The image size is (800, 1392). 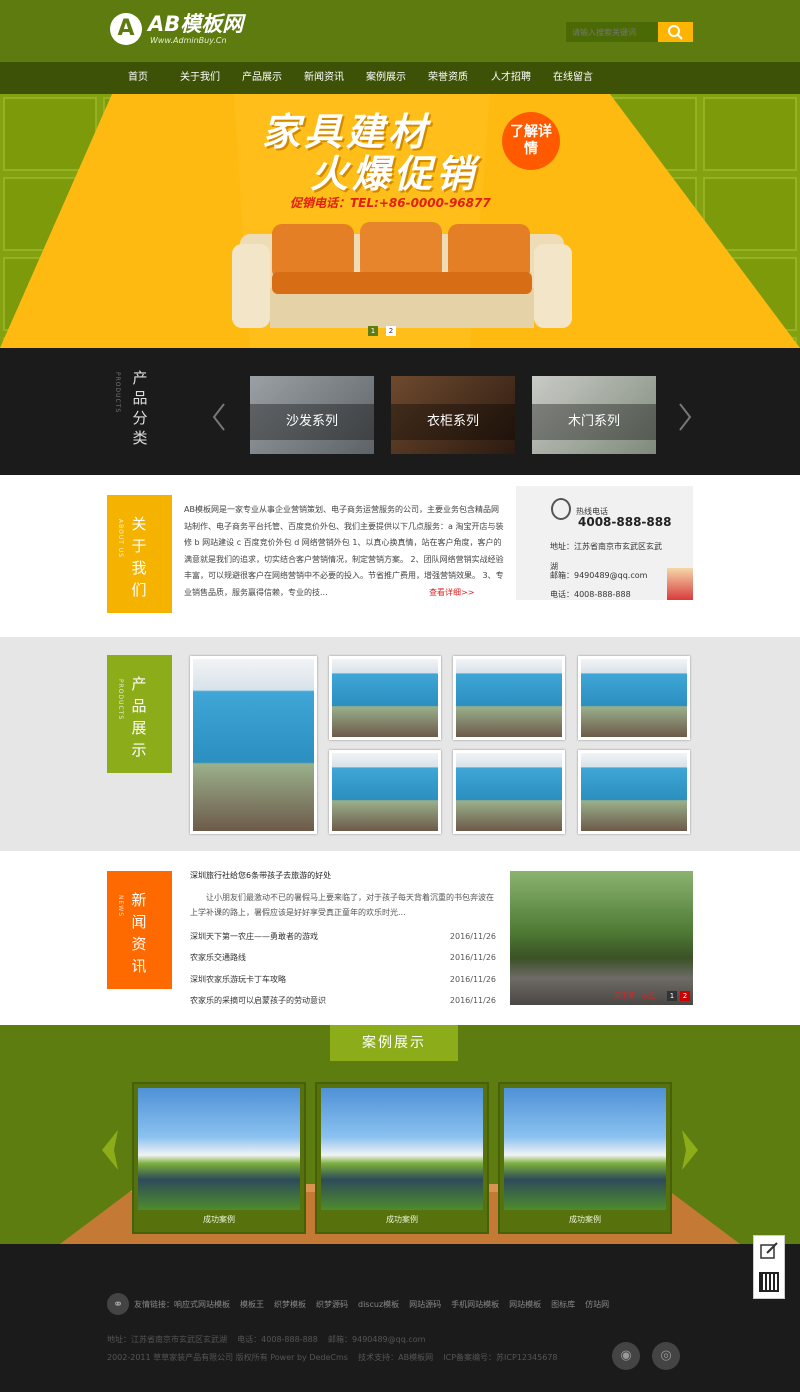 What do you see at coordinates (343, 1001) in the screenshot?
I see `news-list-item: 农家乐的采摘可以启蒙孩子的劳动意识 2016/11/26` at bounding box center [343, 1001].